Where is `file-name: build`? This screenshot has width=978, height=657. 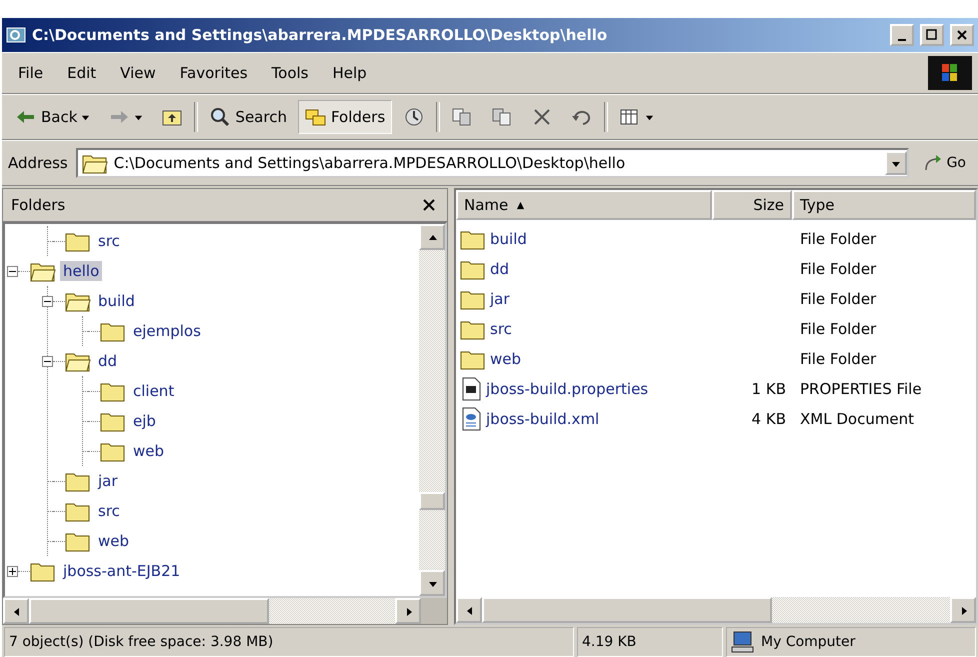 file-name: build is located at coordinates (584, 239).